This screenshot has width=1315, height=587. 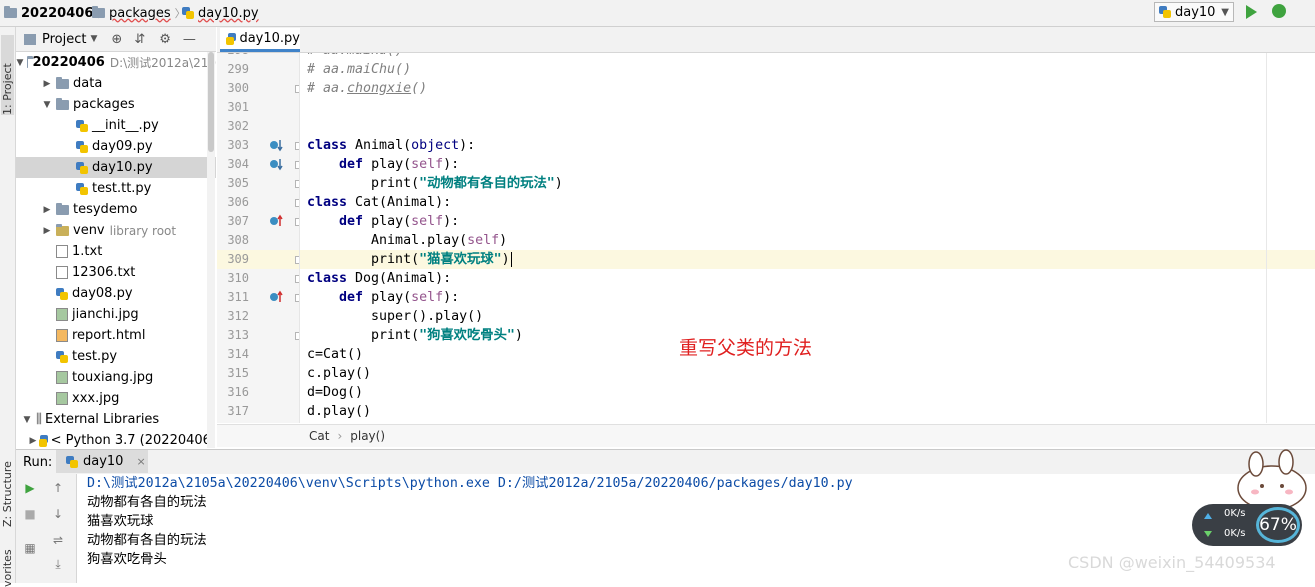 What do you see at coordinates (435, 183) in the screenshot?
I see `code-line: print("动物都有各自的玩法")` at bounding box center [435, 183].